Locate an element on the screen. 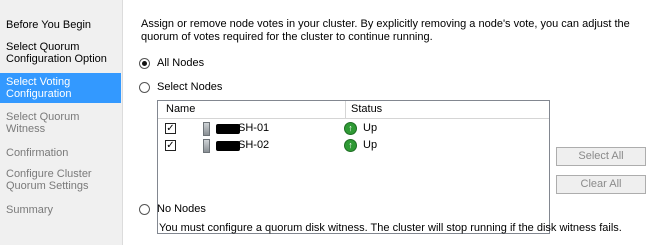  table-row: ✓ SH-02 ↑ Up is located at coordinates (353, 146).